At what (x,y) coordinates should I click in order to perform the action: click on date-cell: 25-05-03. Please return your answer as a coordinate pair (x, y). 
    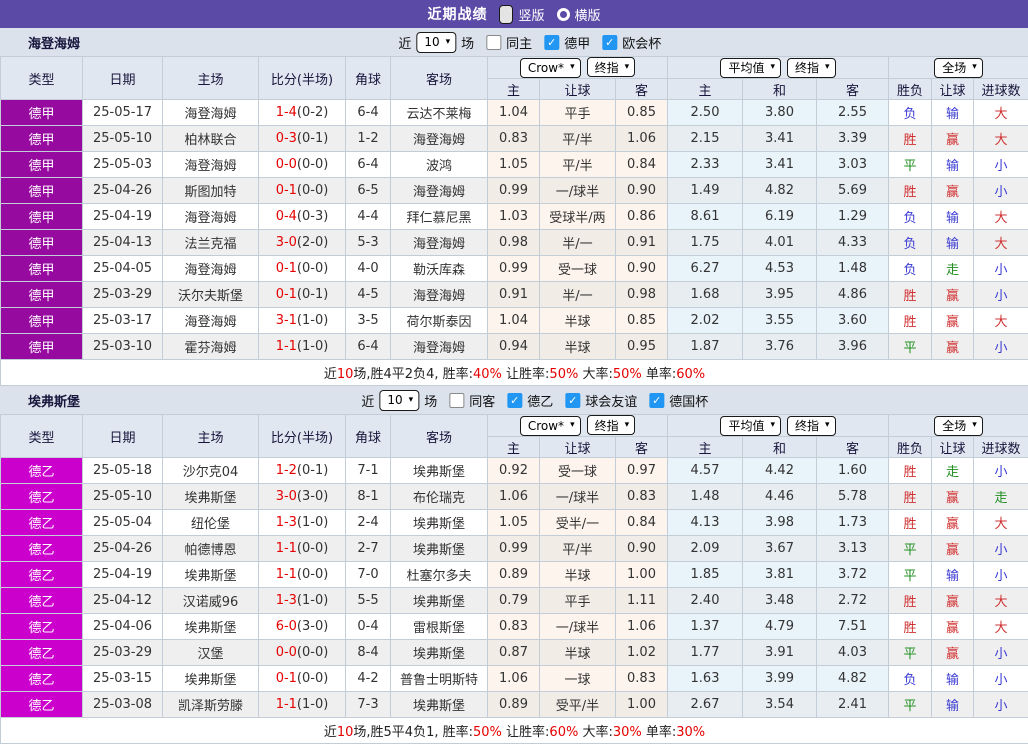
    Looking at the image, I should click on (123, 165).